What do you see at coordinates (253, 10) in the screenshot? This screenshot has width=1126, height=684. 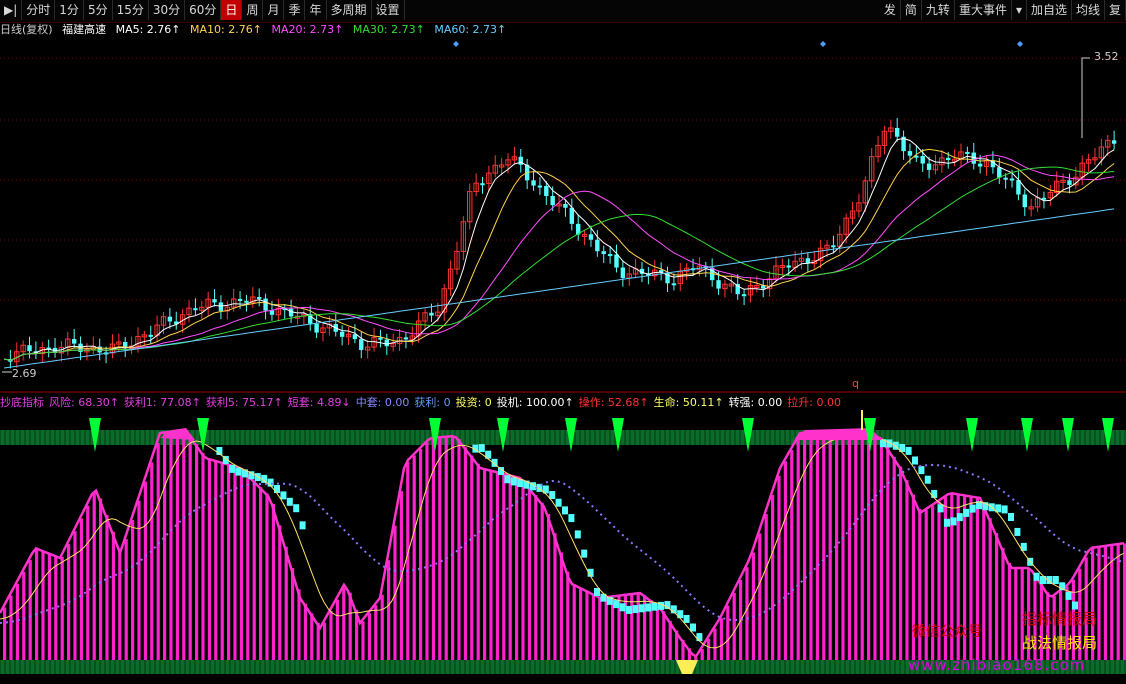 I see `period-button-8: 周` at bounding box center [253, 10].